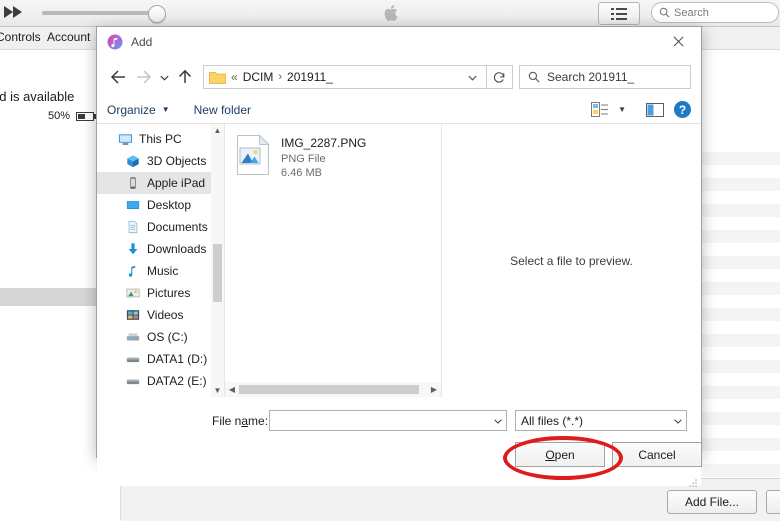  What do you see at coordinates (601, 420) in the screenshot?
I see `file-type-filter-select: All files (*.*)` at bounding box center [601, 420].